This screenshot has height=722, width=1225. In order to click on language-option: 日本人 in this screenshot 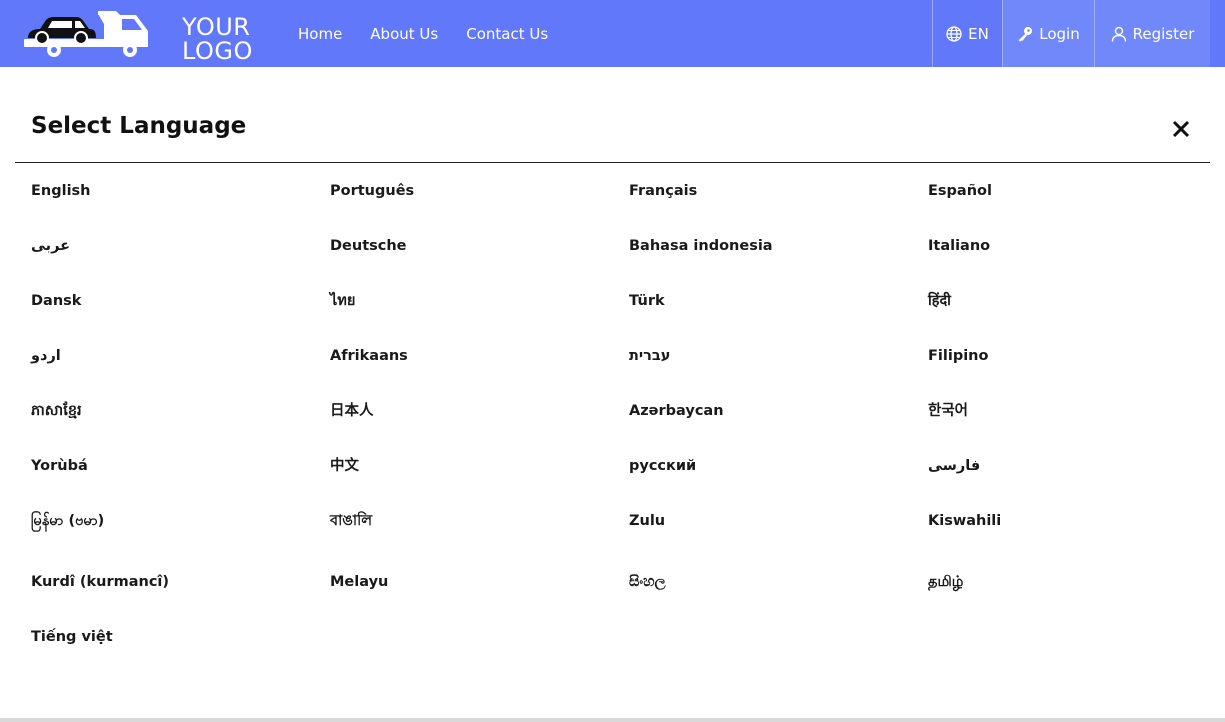, I will do `click(479, 424)`.